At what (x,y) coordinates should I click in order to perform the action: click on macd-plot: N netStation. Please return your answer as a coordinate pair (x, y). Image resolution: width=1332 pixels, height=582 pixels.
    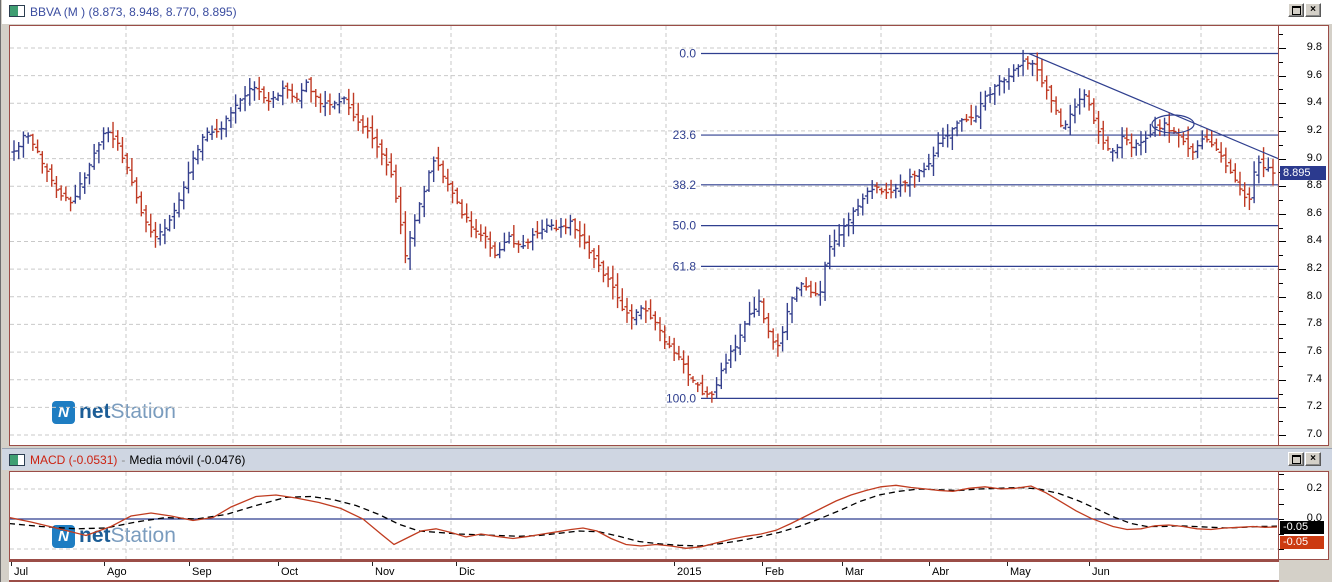
    Looking at the image, I should click on (644, 515).